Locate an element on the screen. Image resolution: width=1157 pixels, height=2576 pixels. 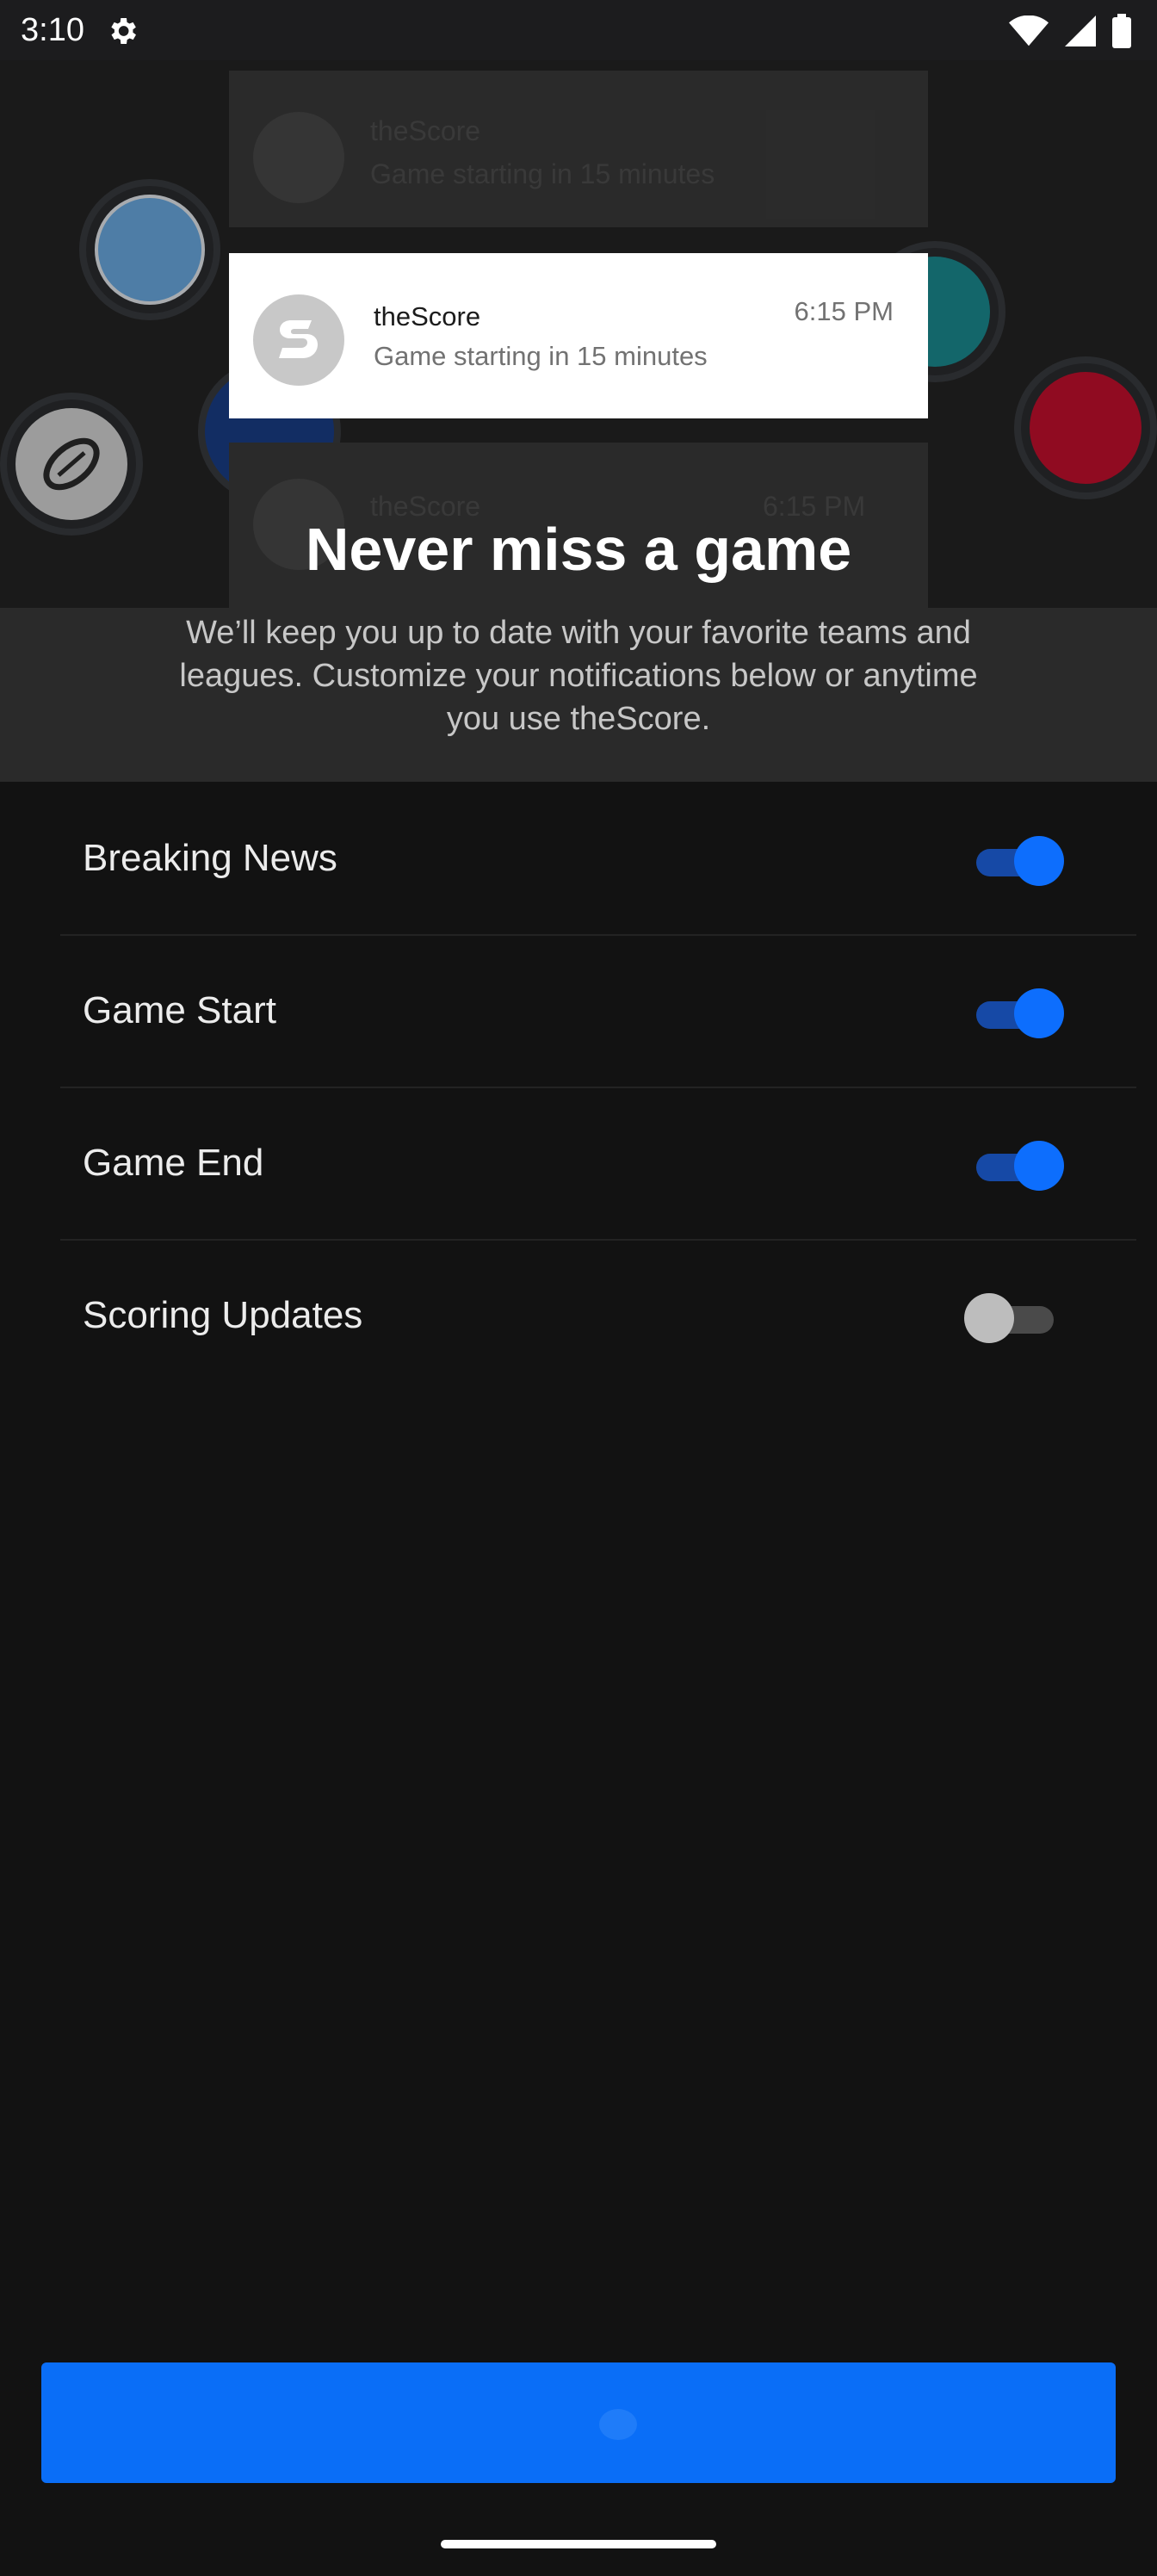
setting-row-scoring-updates: Scoring Updates is located at coordinates (598, 1317).